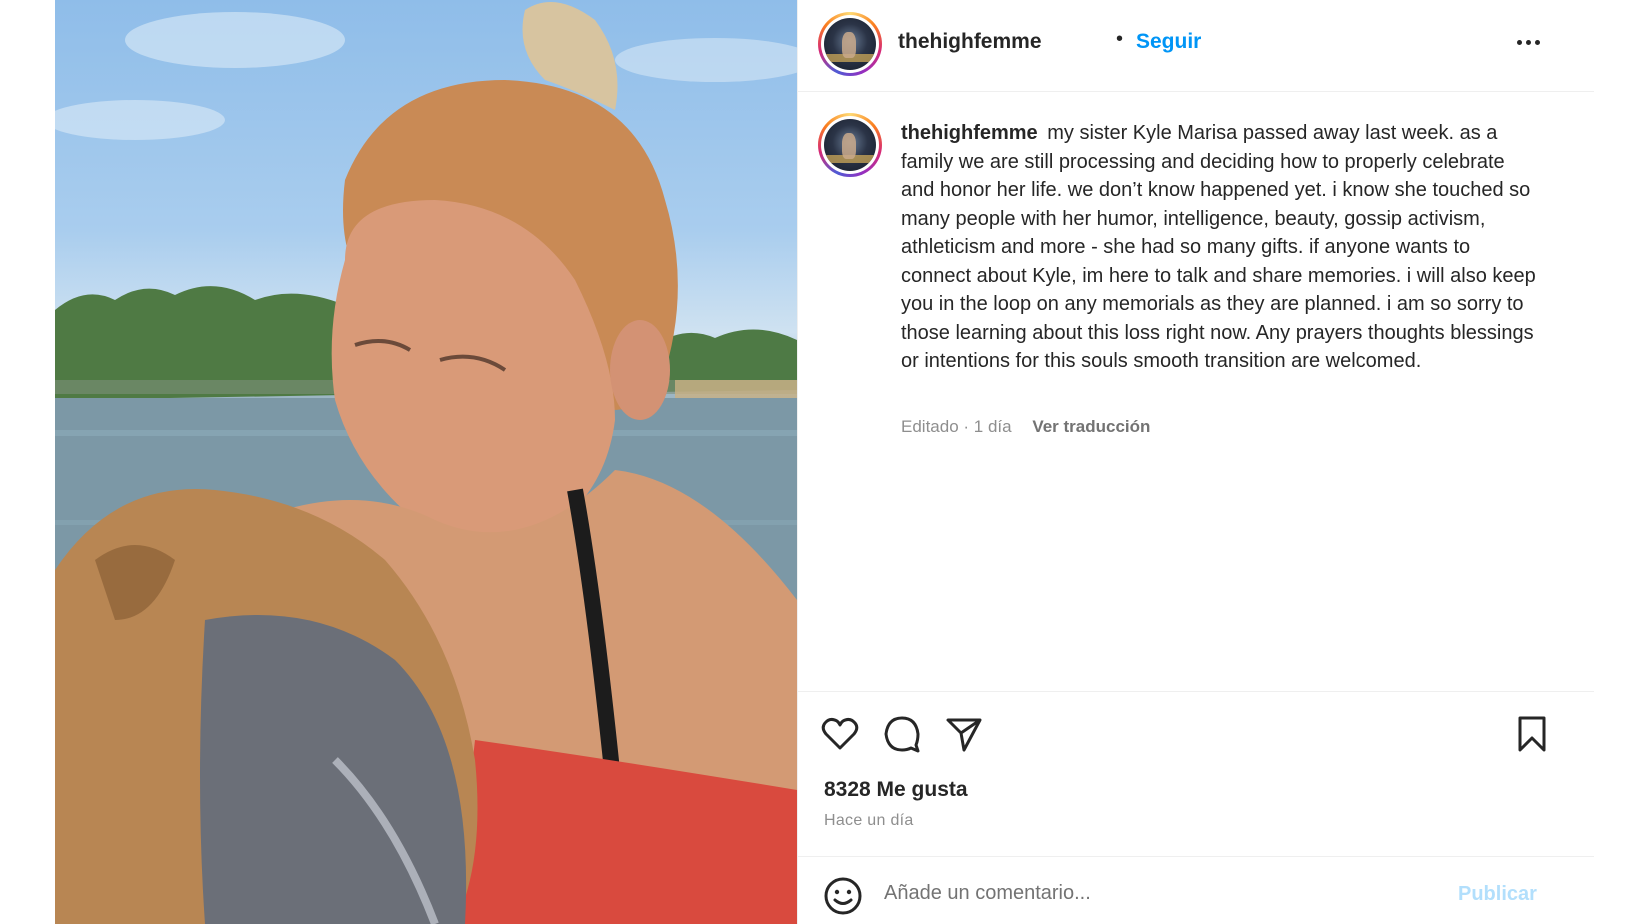  I want to click on more-horizontal-icon, so click(1528, 42).